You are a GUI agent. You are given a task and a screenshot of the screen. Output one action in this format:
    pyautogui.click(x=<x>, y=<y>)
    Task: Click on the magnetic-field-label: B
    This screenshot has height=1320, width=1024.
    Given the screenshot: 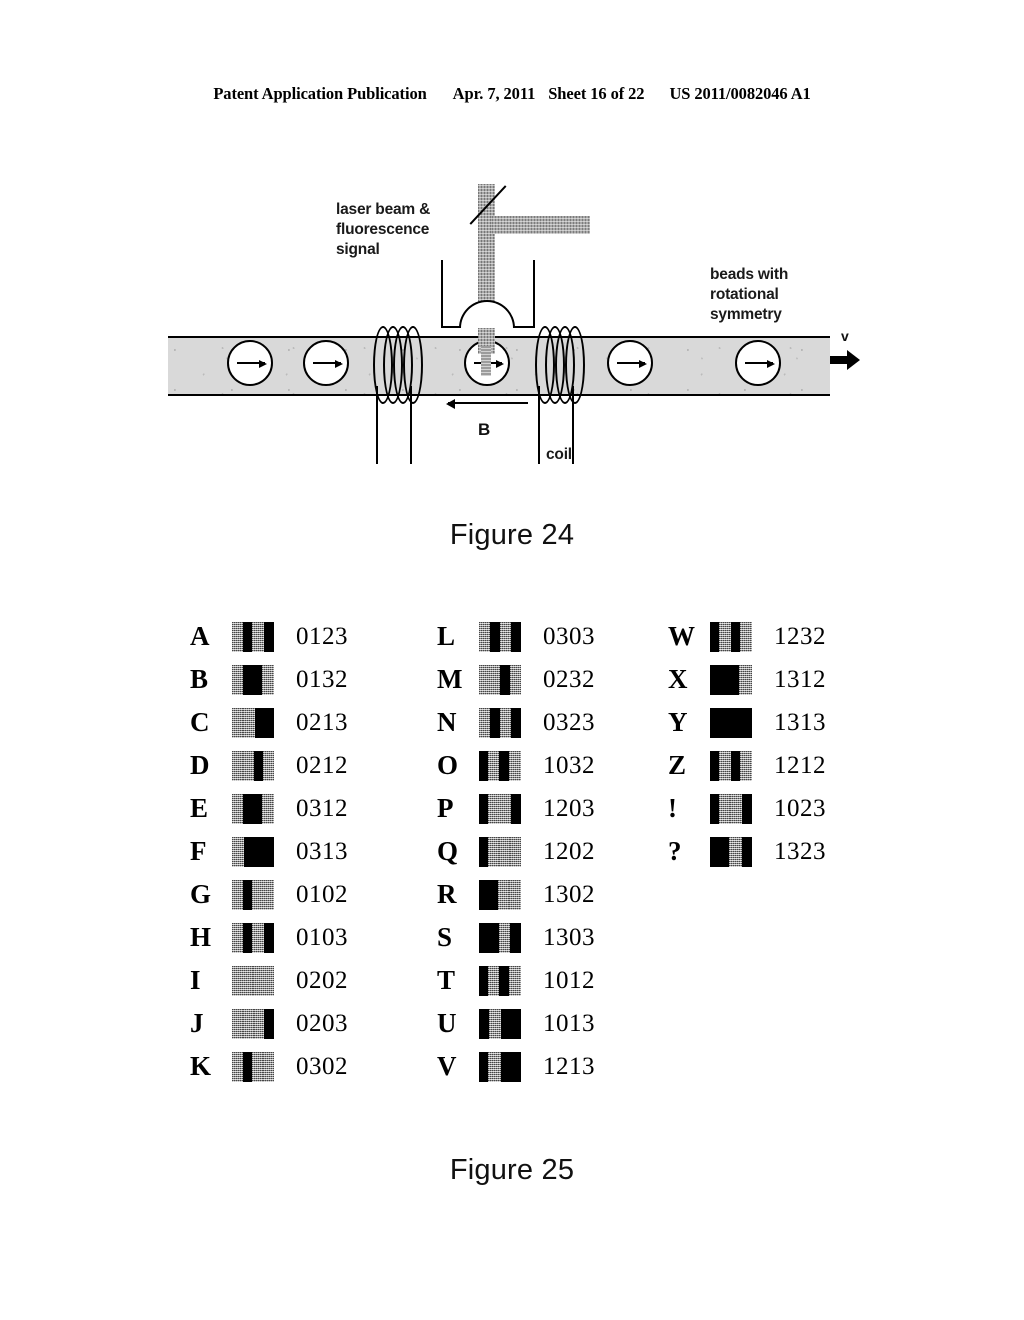 What is the action you would take?
    pyautogui.click(x=484, y=429)
    